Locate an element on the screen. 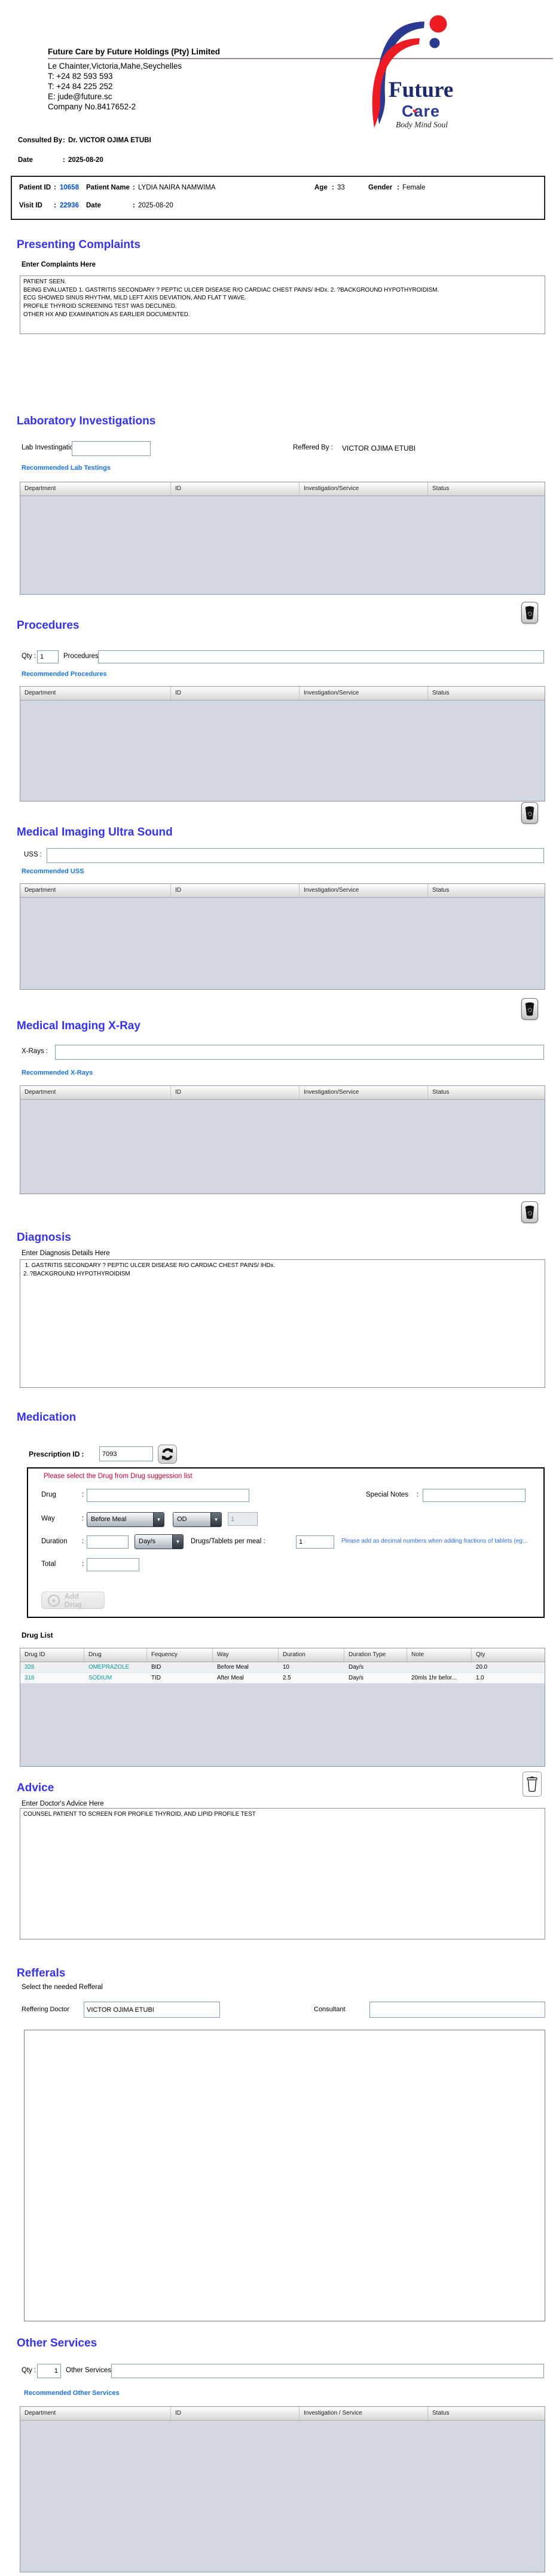 This screenshot has width=556, height=2576. drug-name-cell: OMEPRAZOLE is located at coordinates (109, 1667).